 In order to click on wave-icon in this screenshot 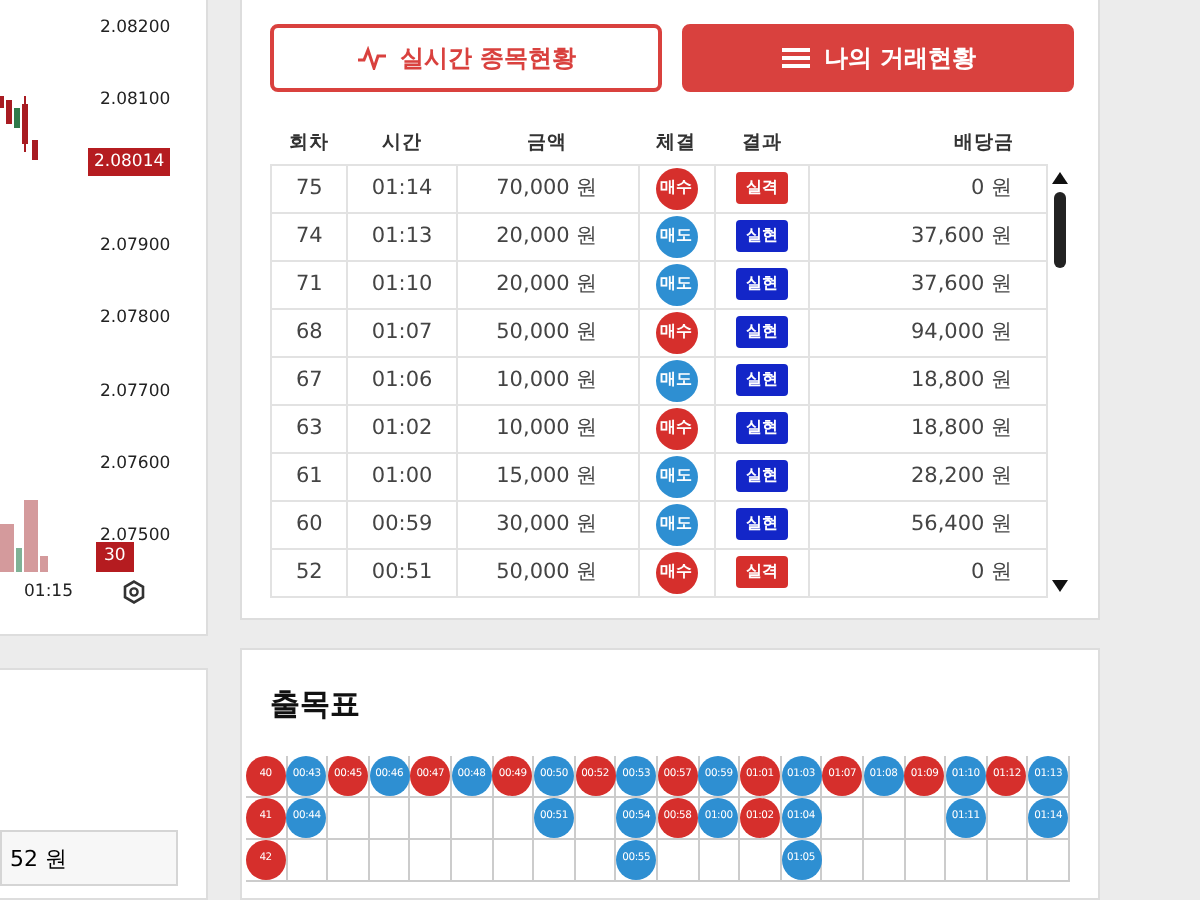, I will do `click(371, 58)`.